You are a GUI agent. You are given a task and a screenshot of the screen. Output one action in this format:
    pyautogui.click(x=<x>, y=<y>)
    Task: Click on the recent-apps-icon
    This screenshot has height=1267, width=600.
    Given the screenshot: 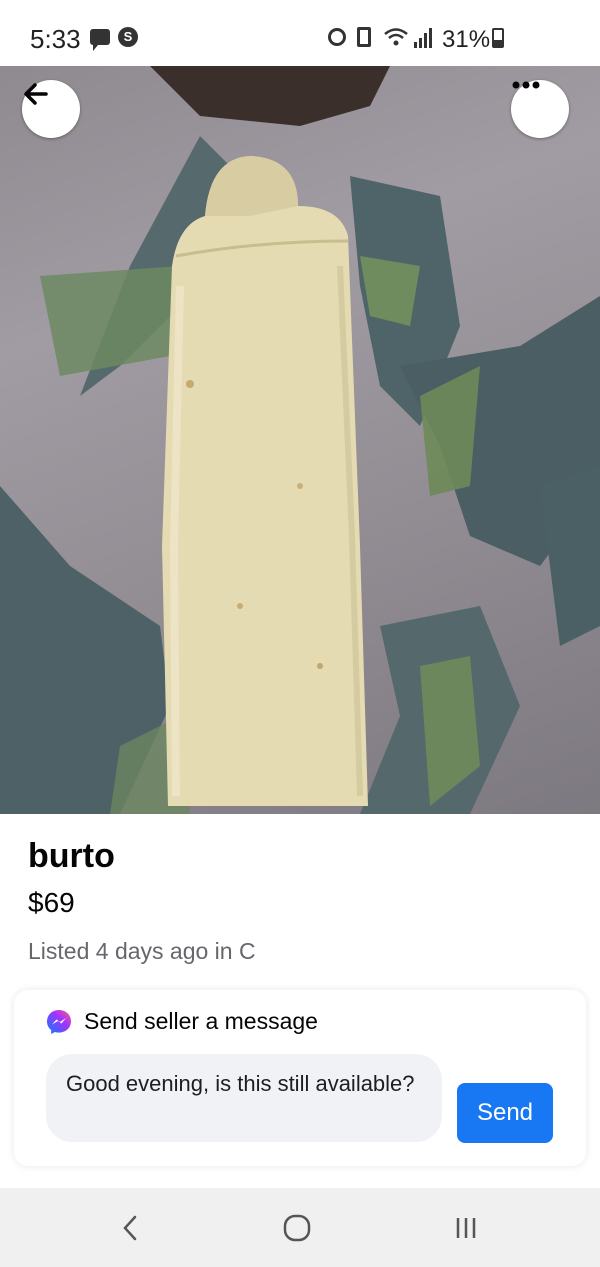 What is the action you would take?
    pyautogui.click(x=466, y=1228)
    